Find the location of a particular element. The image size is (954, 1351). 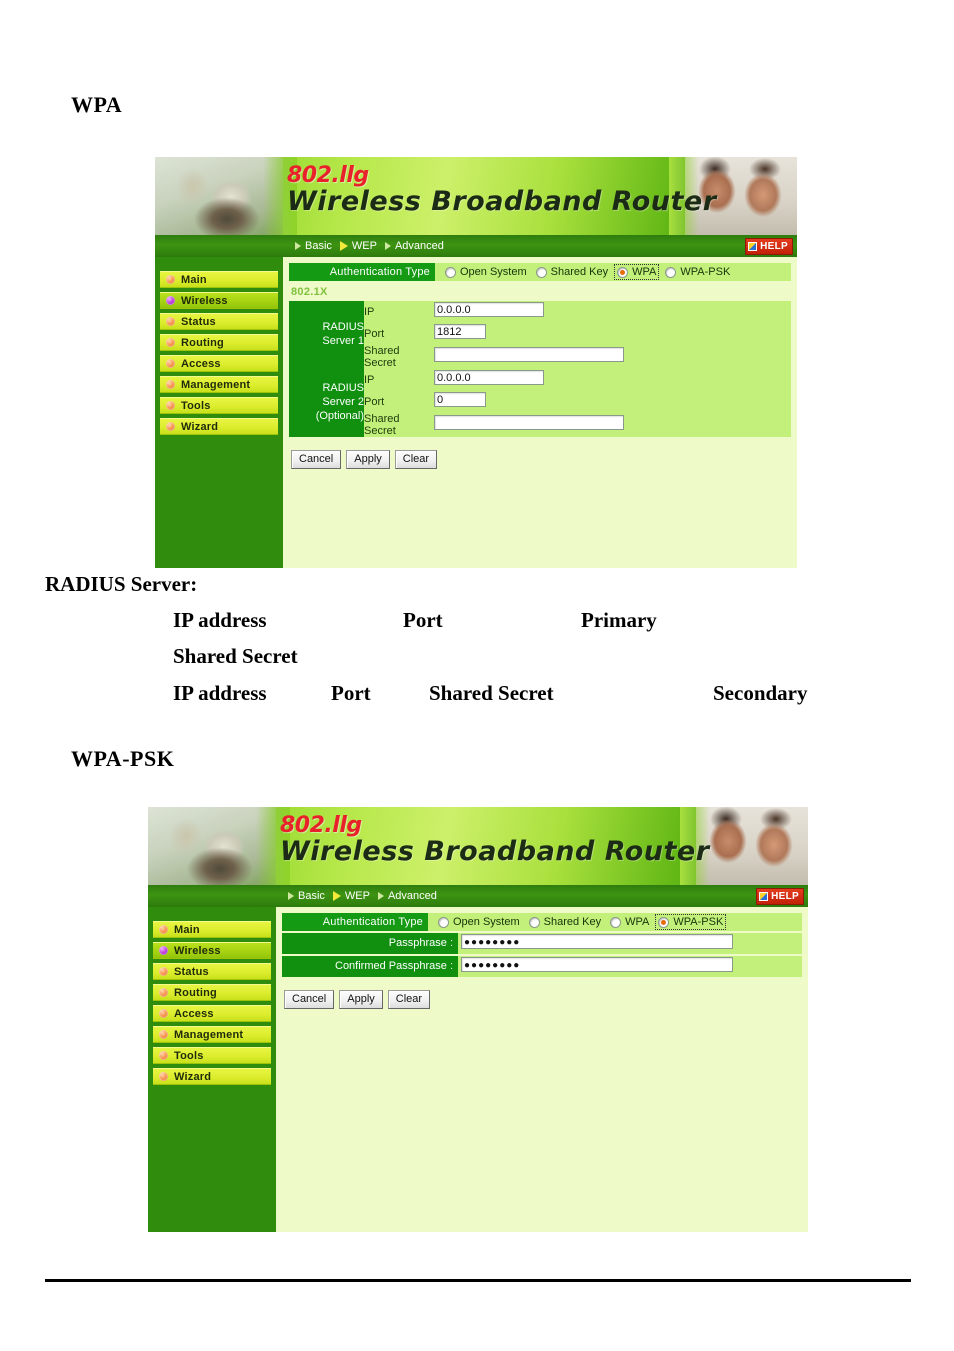

label-shared-secret-primary: Shared Secret is located at coordinates (235, 656).